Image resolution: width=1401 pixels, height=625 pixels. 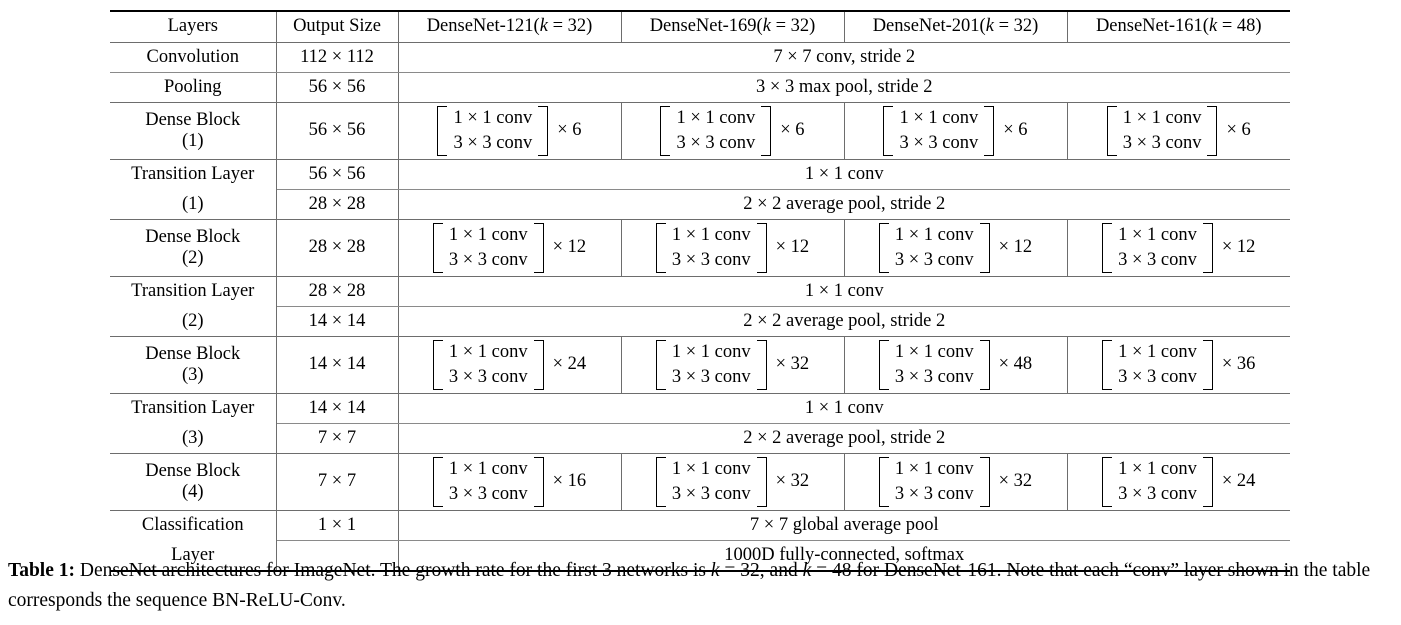 What do you see at coordinates (337, 365) in the screenshot?
I see `output-size-dense-block-3: 14 × 14` at bounding box center [337, 365].